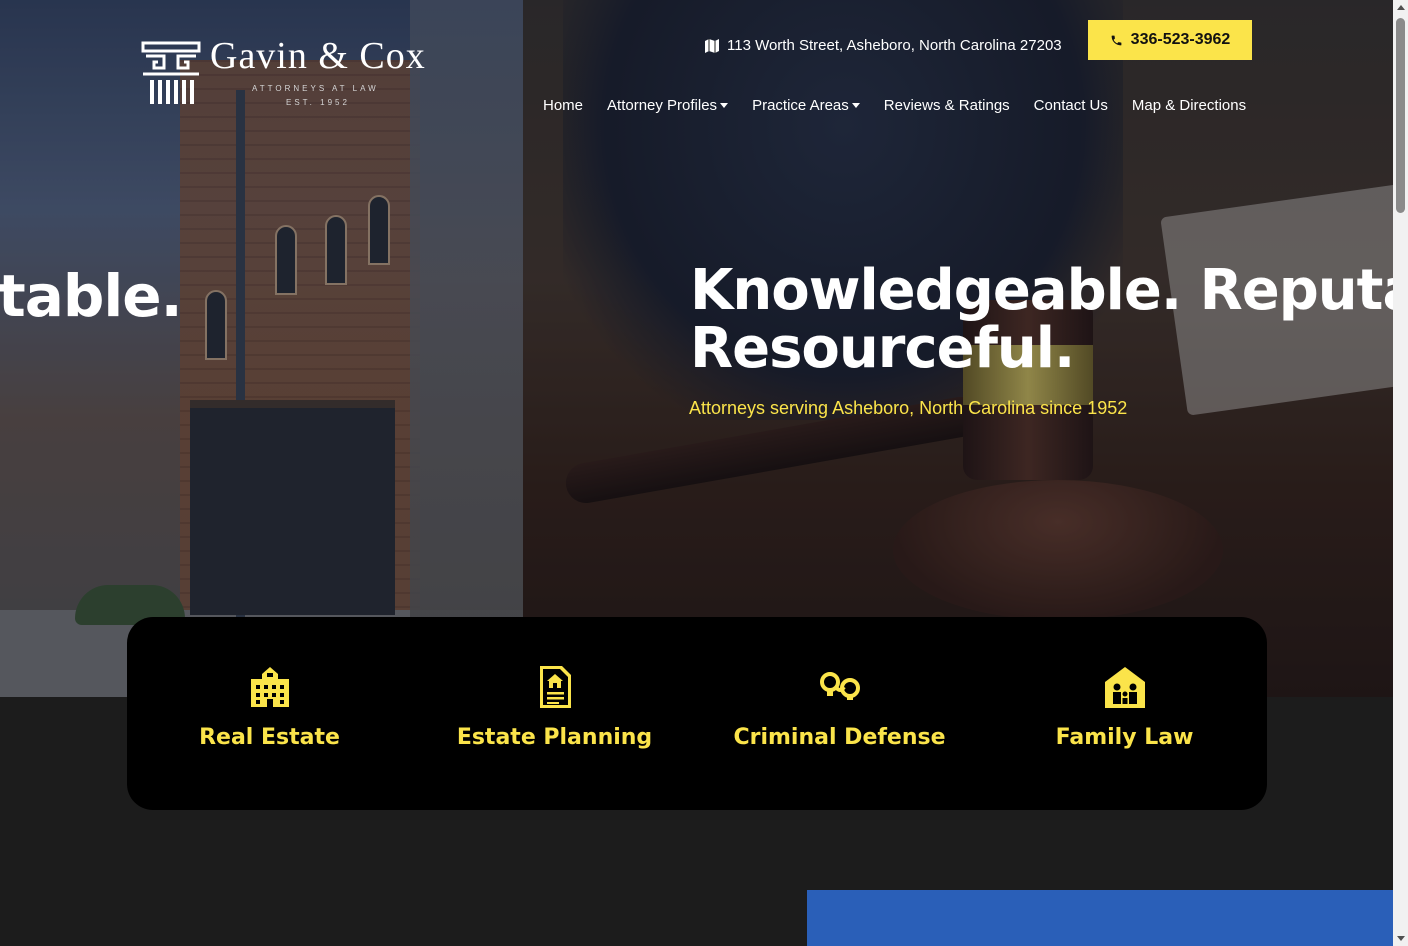 The height and width of the screenshot is (946, 1408). What do you see at coordinates (839, 737) in the screenshot?
I see `practice-label: Criminal Defense` at bounding box center [839, 737].